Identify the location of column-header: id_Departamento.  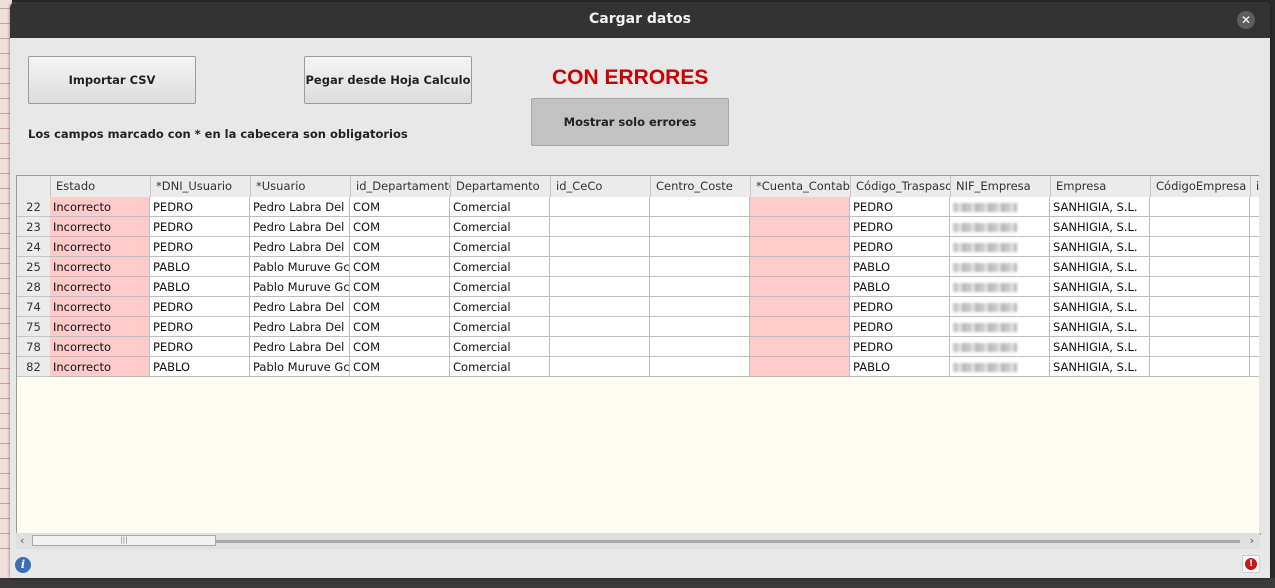
(400, 186).